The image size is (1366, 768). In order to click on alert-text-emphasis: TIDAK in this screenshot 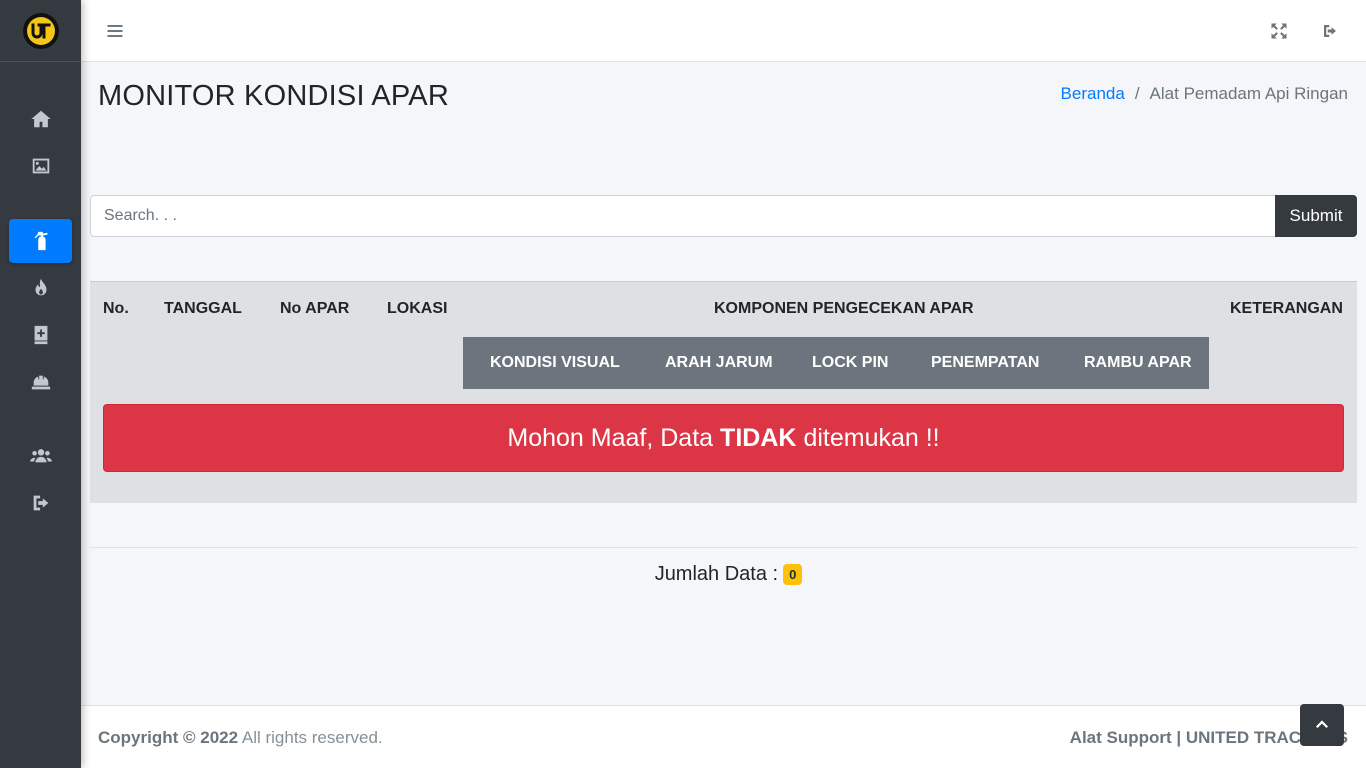, I will do `click(758, 437)`.